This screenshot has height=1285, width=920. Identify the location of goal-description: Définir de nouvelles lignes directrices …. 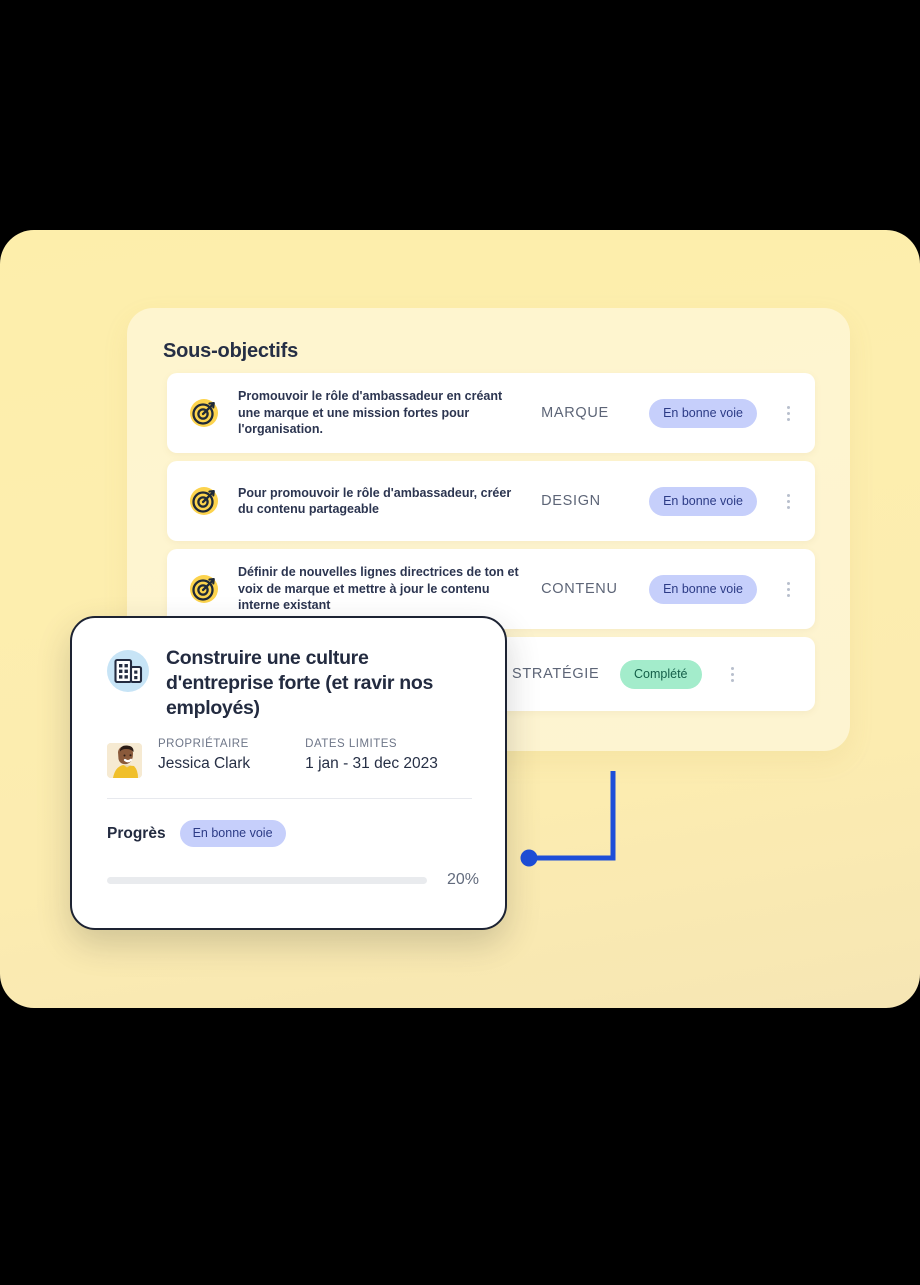
(378, 589).